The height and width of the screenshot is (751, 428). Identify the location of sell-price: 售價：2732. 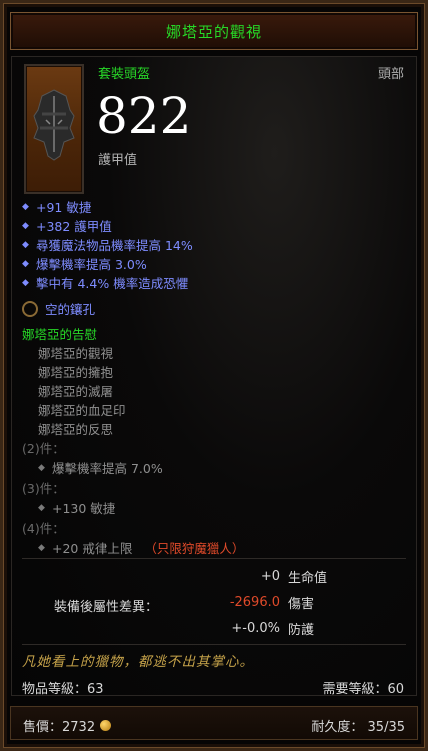
(67, 725).